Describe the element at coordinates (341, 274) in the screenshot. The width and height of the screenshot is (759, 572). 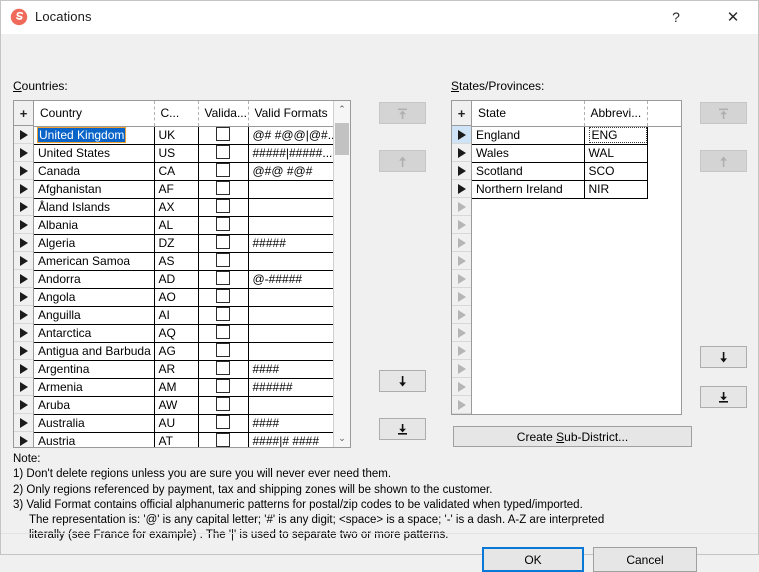
I see `countries-vertical-scrollbar: ⌃ ⌄` at that location.